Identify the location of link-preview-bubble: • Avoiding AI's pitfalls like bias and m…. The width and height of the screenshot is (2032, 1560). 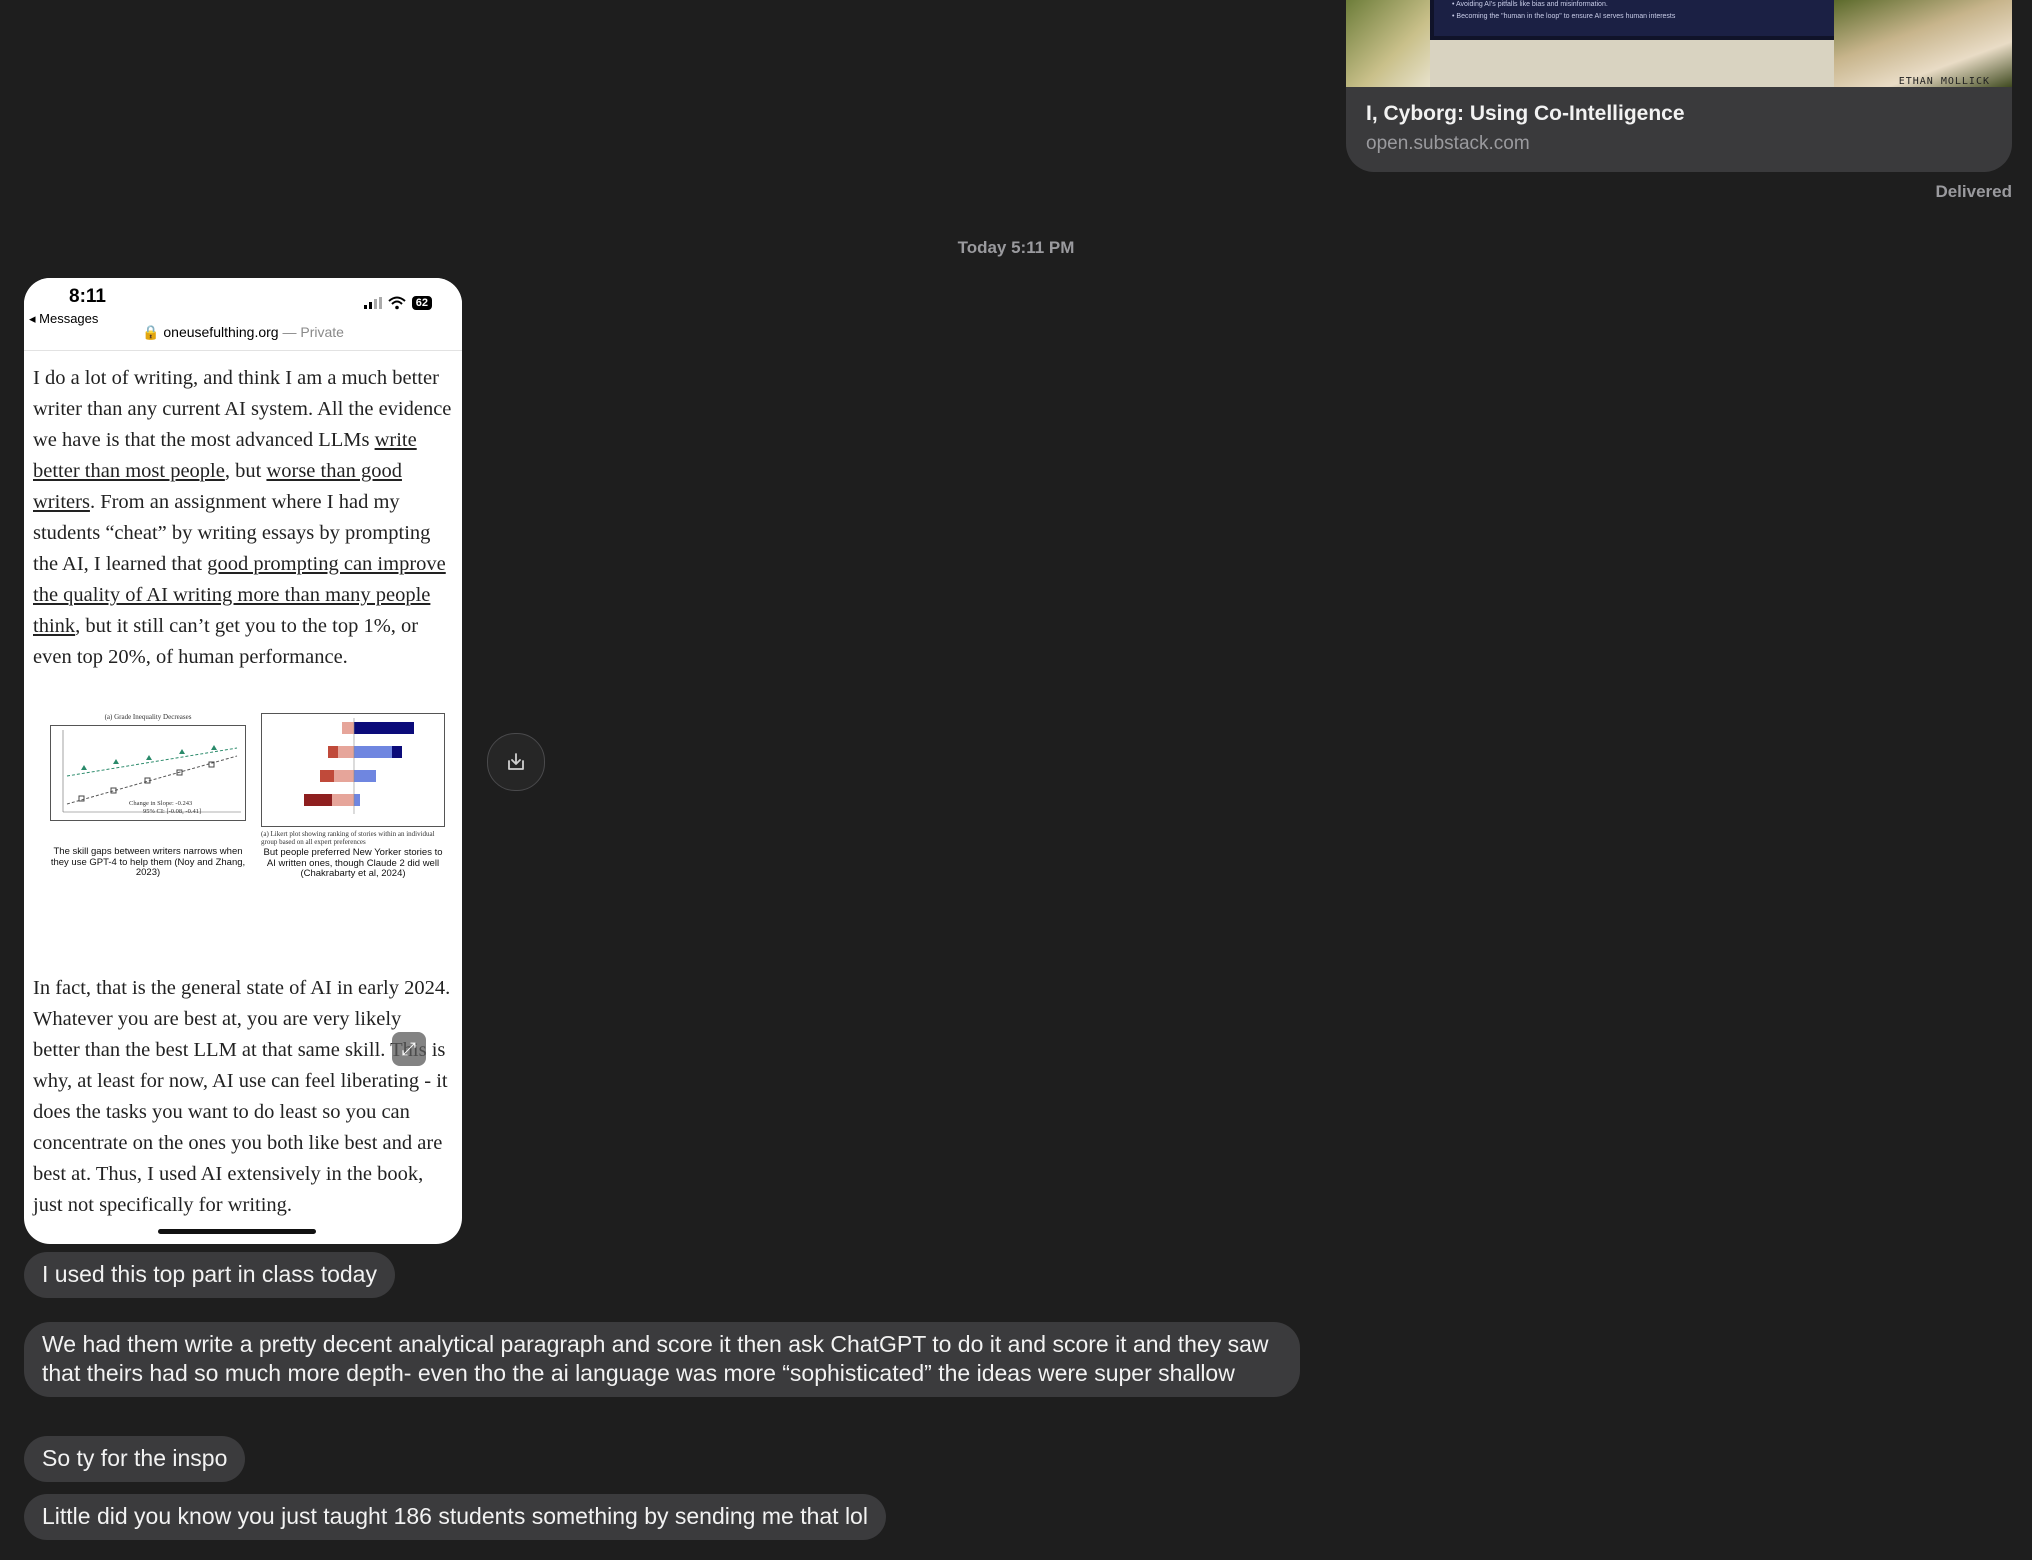
(1679, 86).